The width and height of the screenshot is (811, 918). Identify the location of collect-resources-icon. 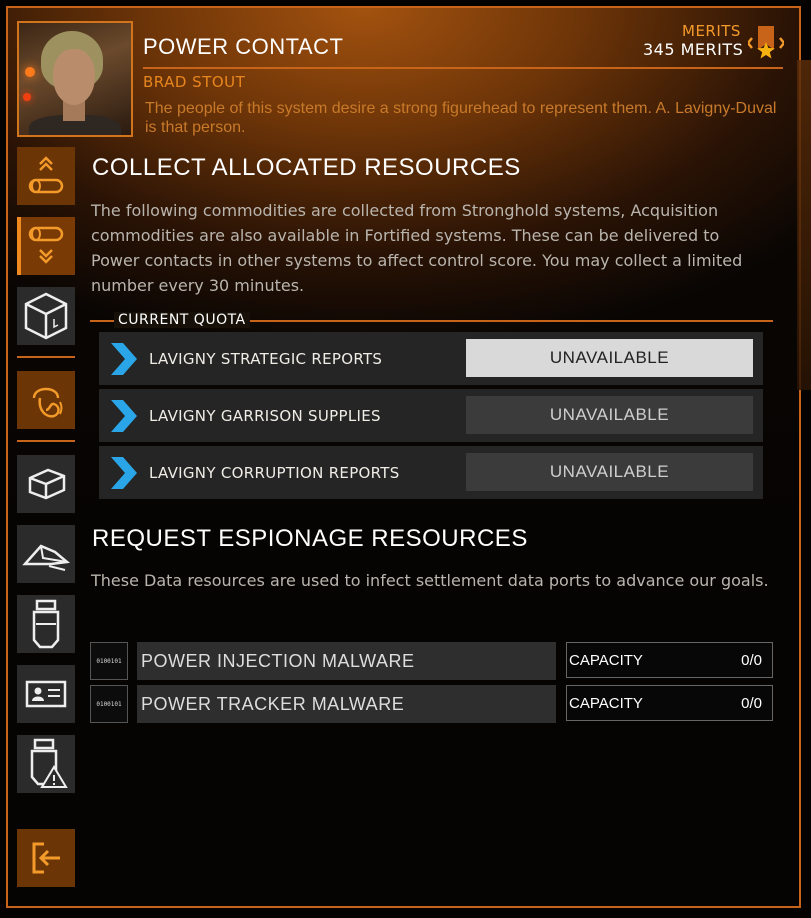
(46, 175).